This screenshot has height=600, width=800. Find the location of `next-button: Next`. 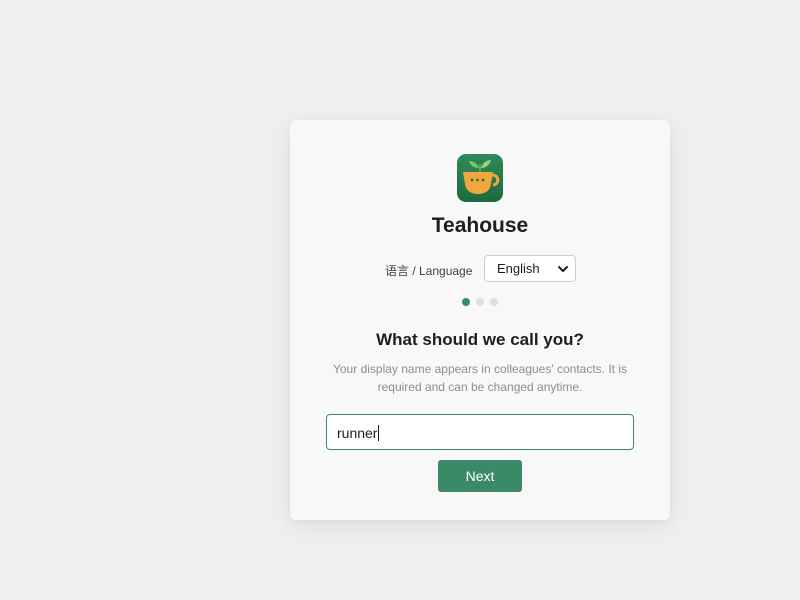

next-button: Next is located at coordinates (480, 476).